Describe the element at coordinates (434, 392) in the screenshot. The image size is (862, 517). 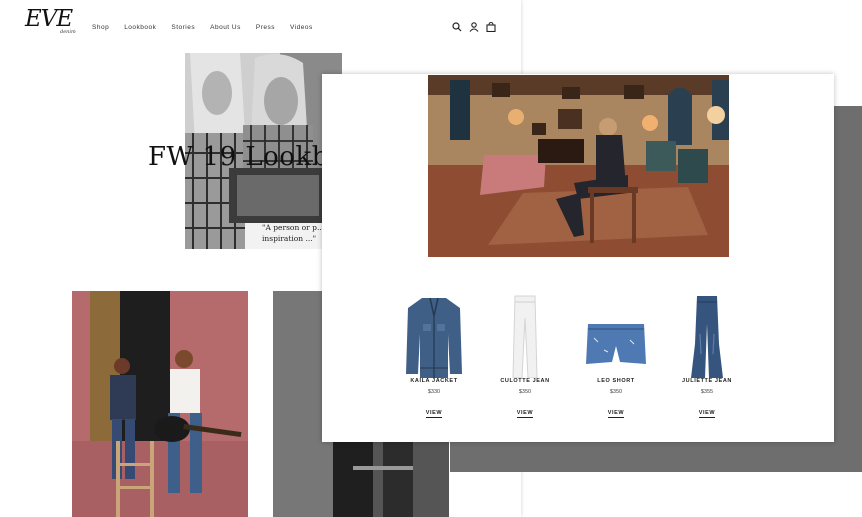
I see `product-price: $330` at that location.